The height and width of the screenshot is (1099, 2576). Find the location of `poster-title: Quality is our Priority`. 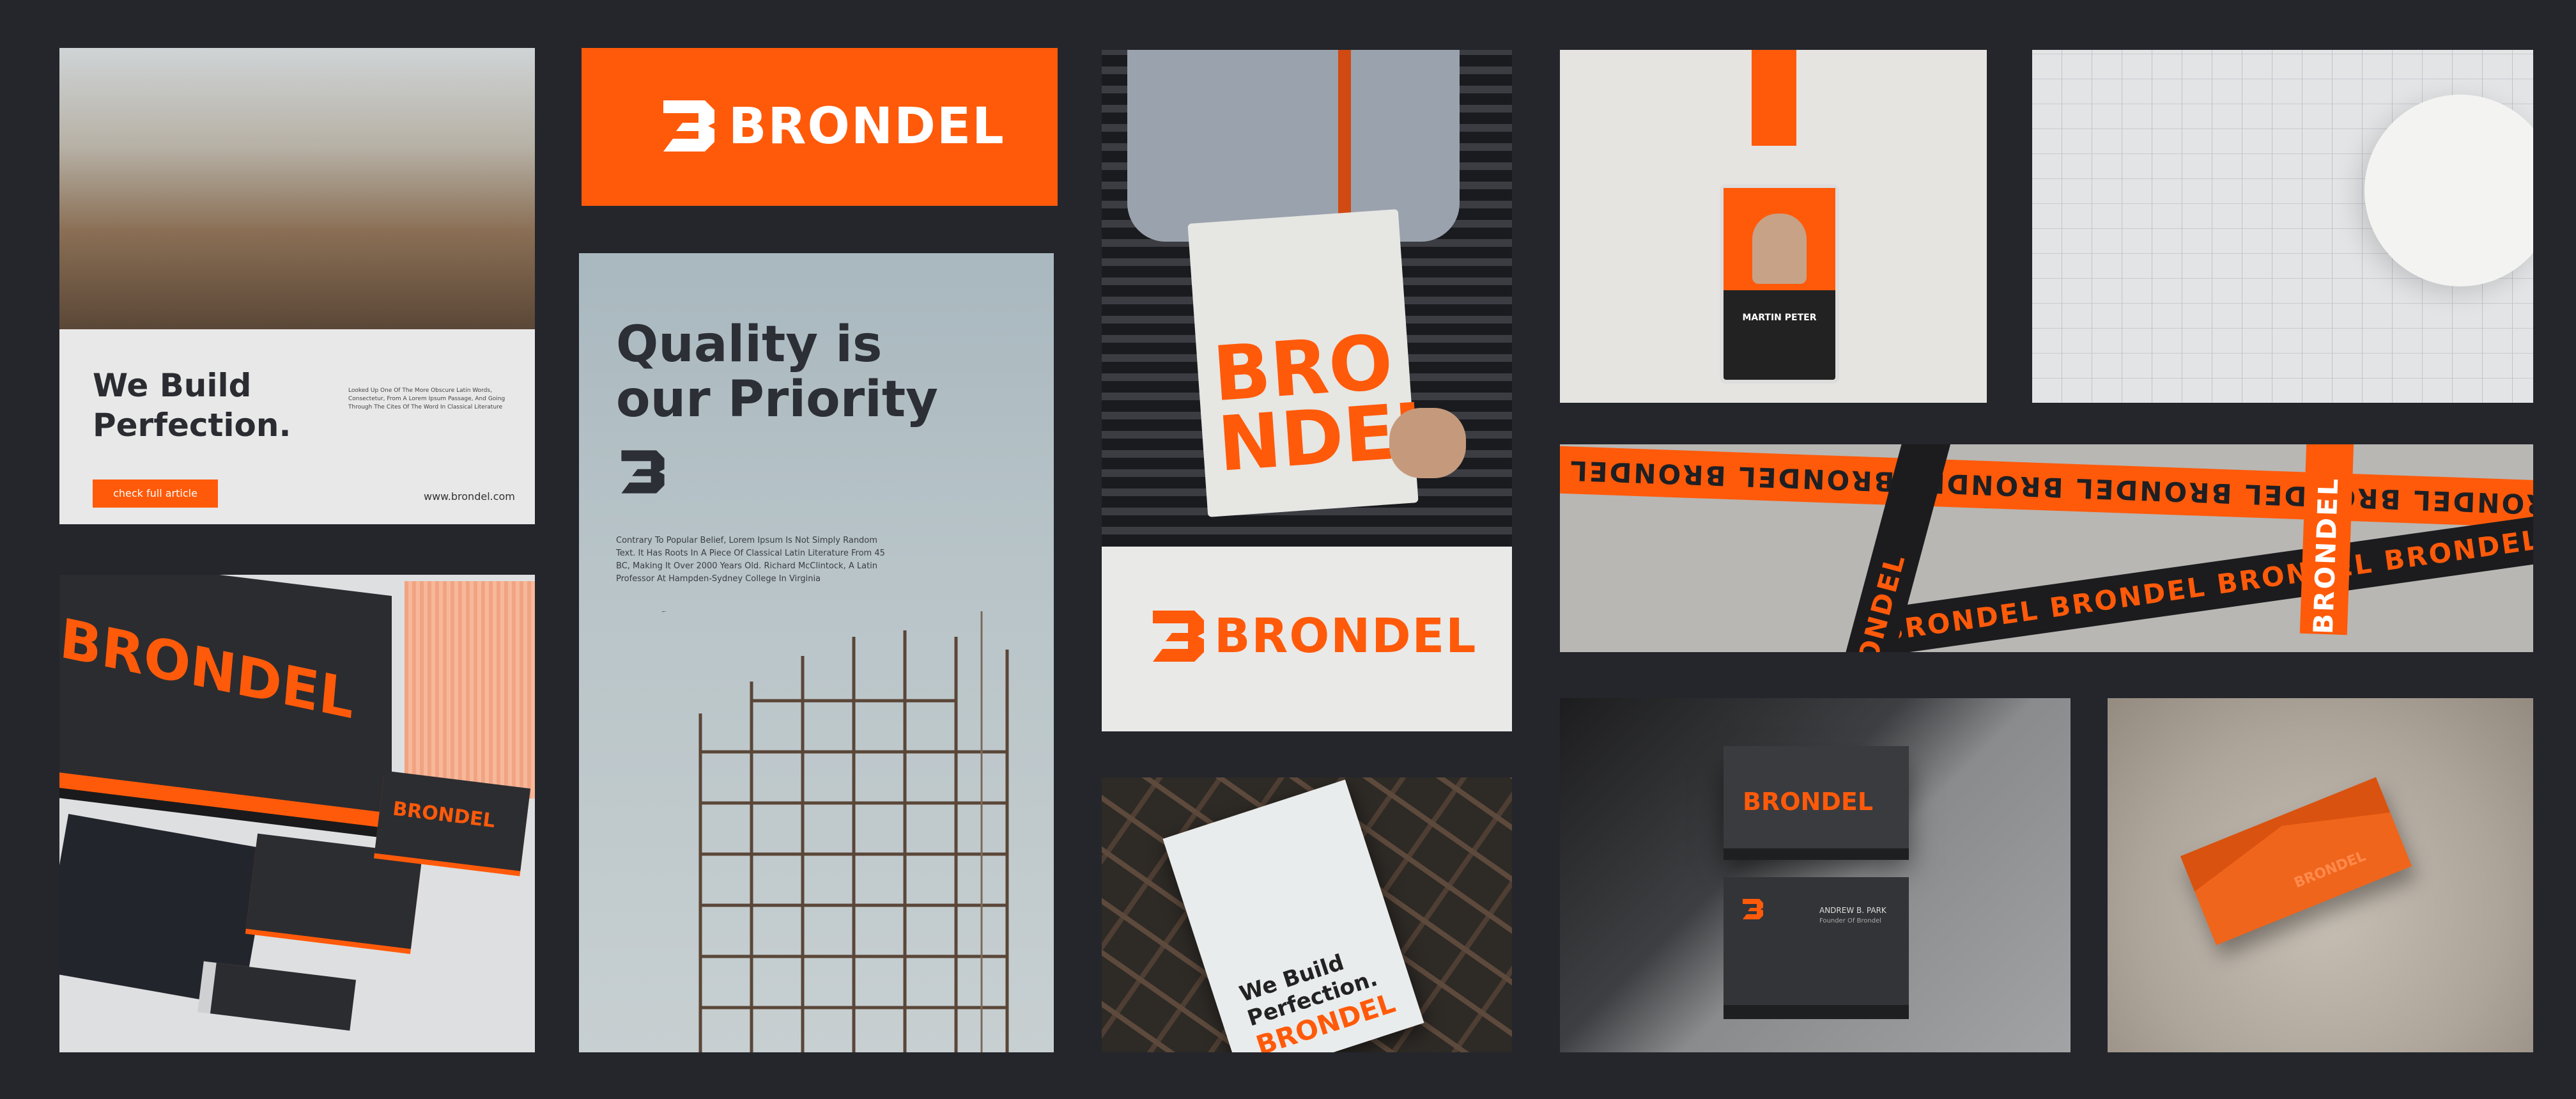

poster-title: Quality is our Priority is located at coordinates (777, 372).